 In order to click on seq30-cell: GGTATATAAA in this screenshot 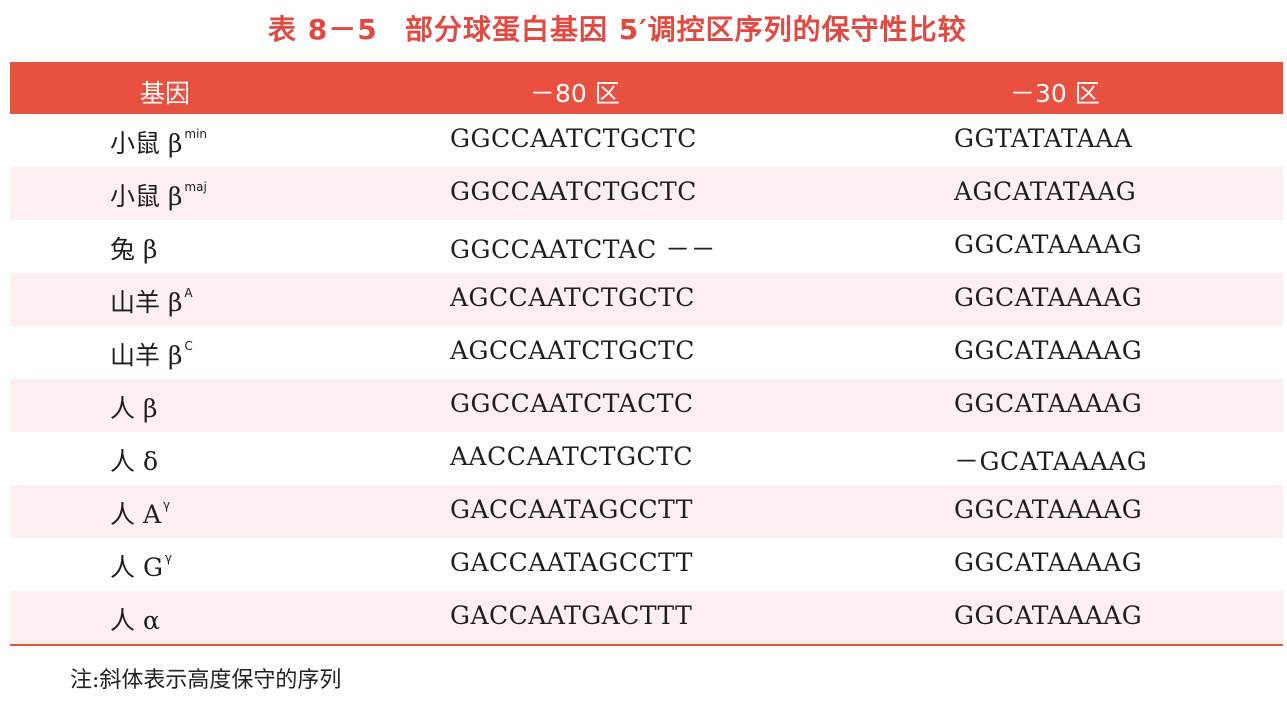, I will do `click(1043, 138)`.